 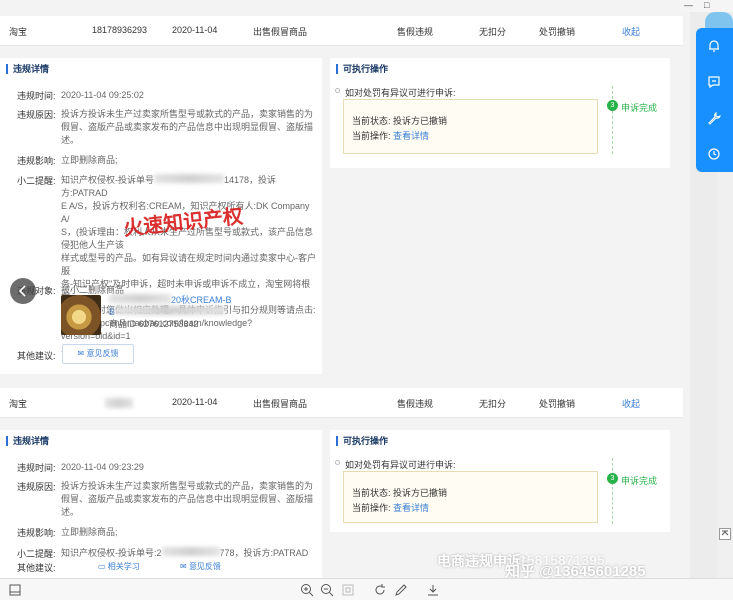 I want to click on annotate-button, so click(x=401, y=590).